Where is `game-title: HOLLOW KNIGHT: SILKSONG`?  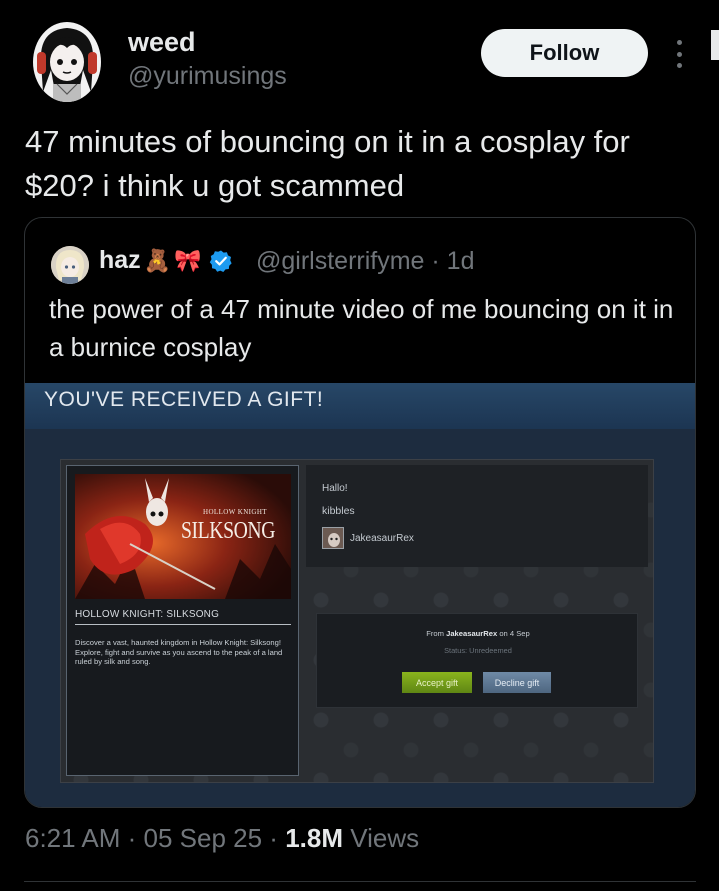 game-title: HOLLOW KNIGHT: SILKSONG is located at coordinates (147, 614).